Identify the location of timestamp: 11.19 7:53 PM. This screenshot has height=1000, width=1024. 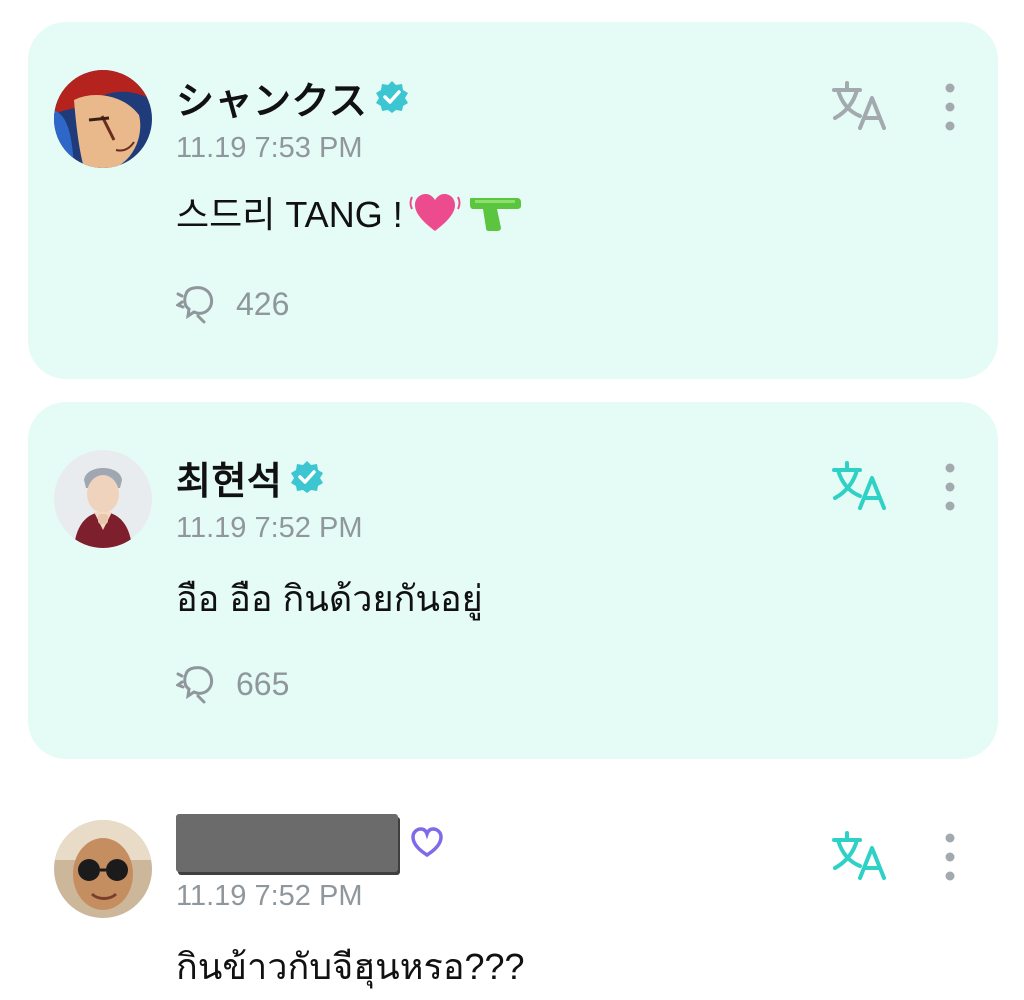
(269, 148).